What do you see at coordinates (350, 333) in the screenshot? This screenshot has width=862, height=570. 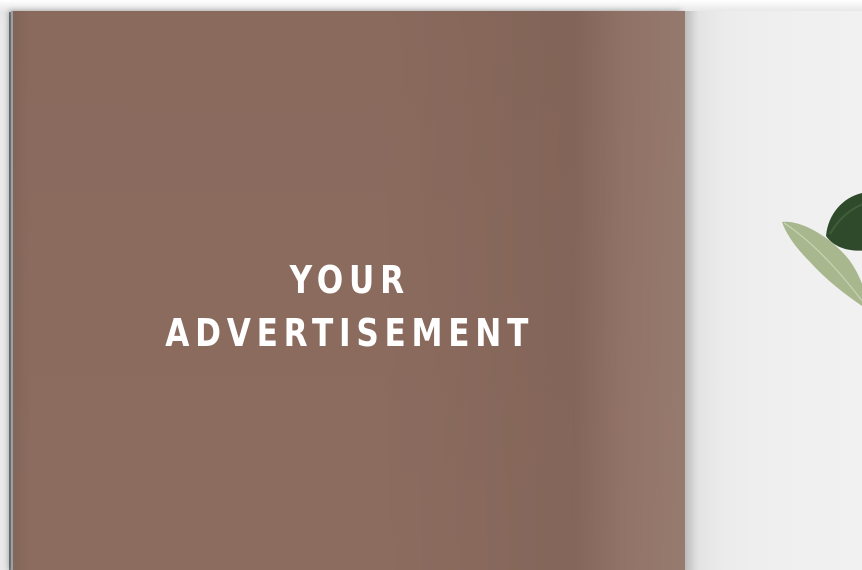 I see `headline-line-2: ADVERTISEMENT` at bounding box center [350, 333].